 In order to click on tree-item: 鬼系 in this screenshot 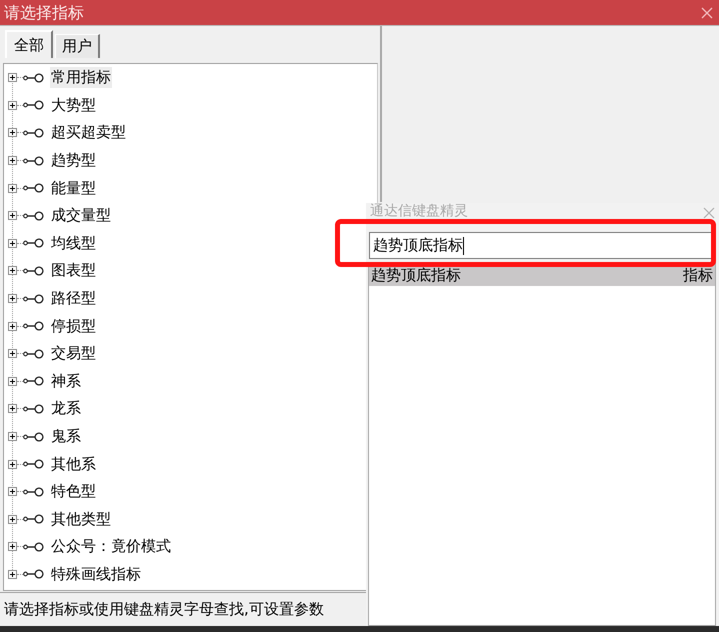, I will do `click(66, 437)`.